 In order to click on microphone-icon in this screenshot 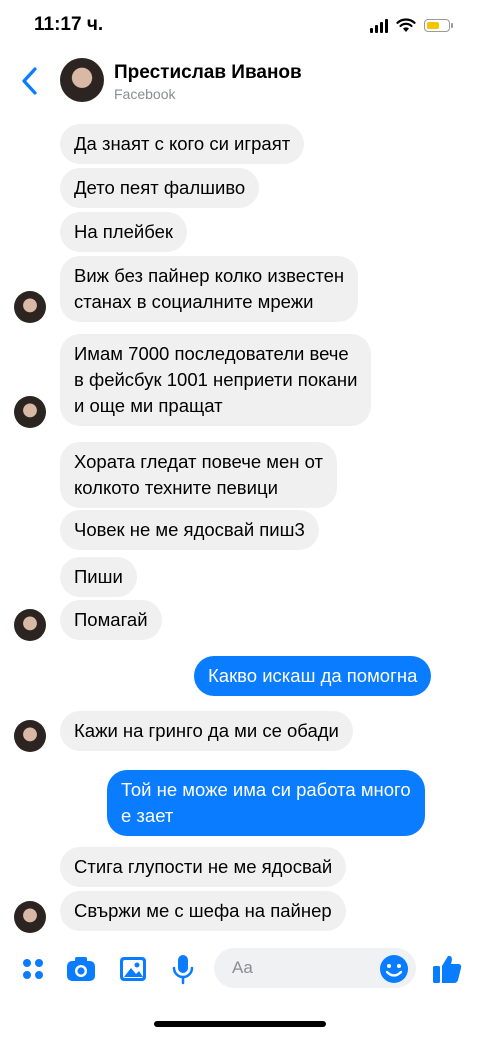, I will do `click(183, 969)`.